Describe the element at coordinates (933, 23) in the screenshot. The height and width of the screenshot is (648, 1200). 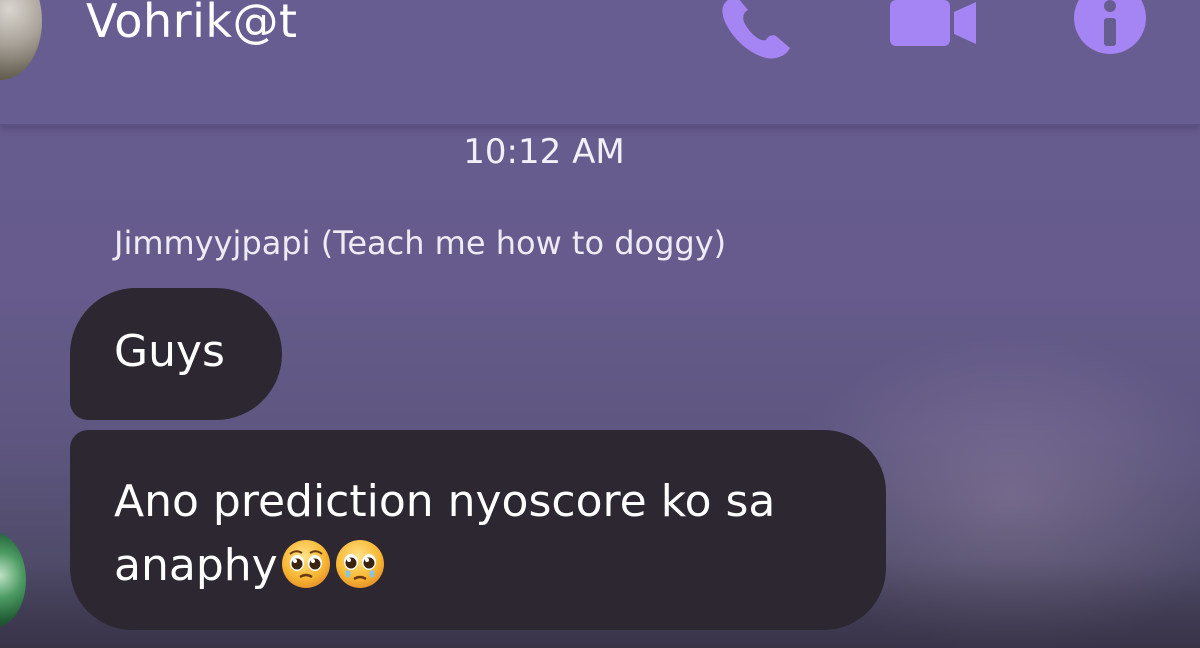
I see `video-camera-icon` at that location.